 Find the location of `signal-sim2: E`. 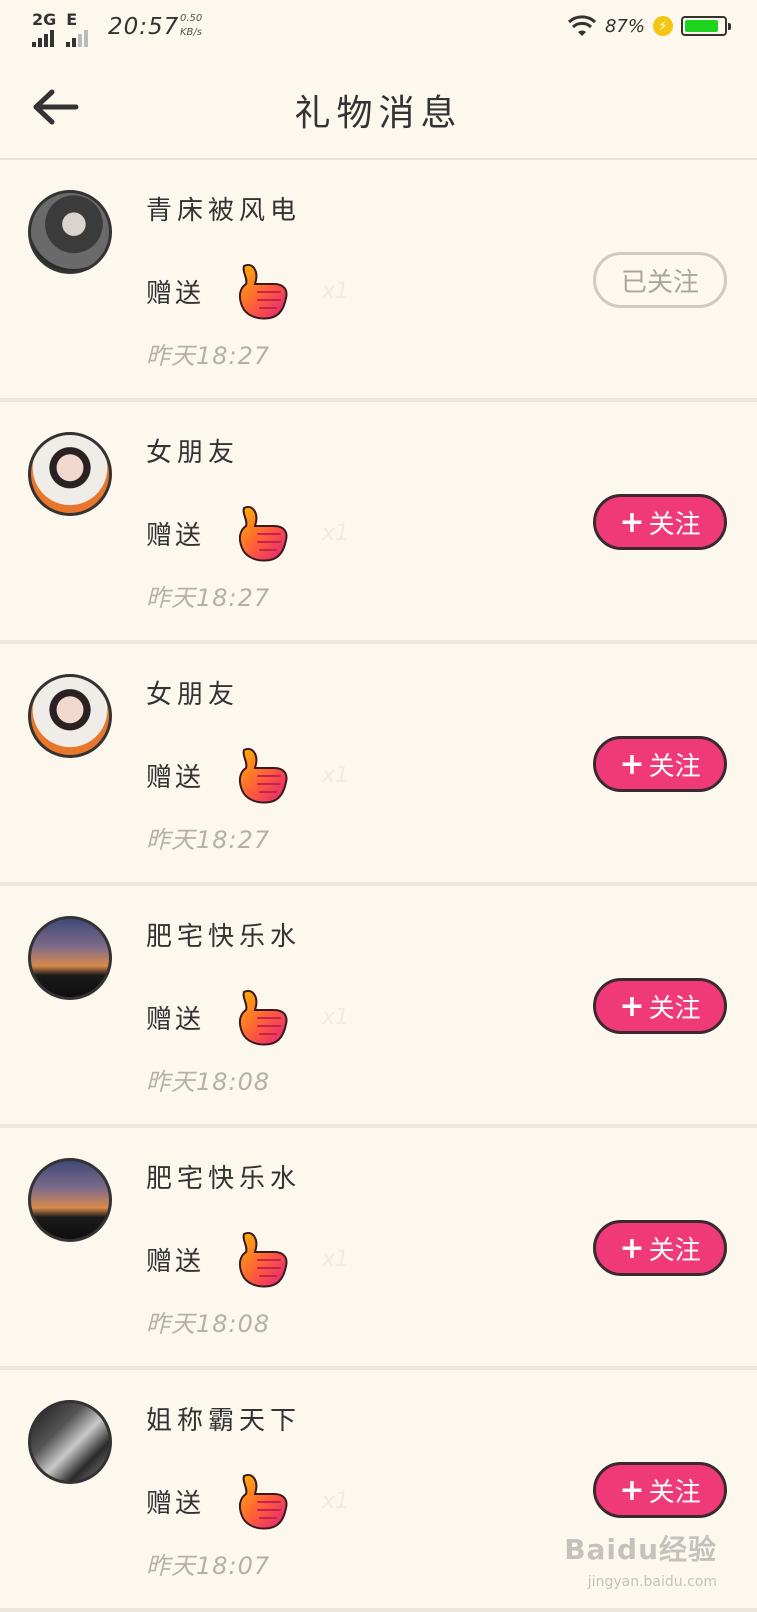

signal-sim2: E is located at coordinates (77, 28).